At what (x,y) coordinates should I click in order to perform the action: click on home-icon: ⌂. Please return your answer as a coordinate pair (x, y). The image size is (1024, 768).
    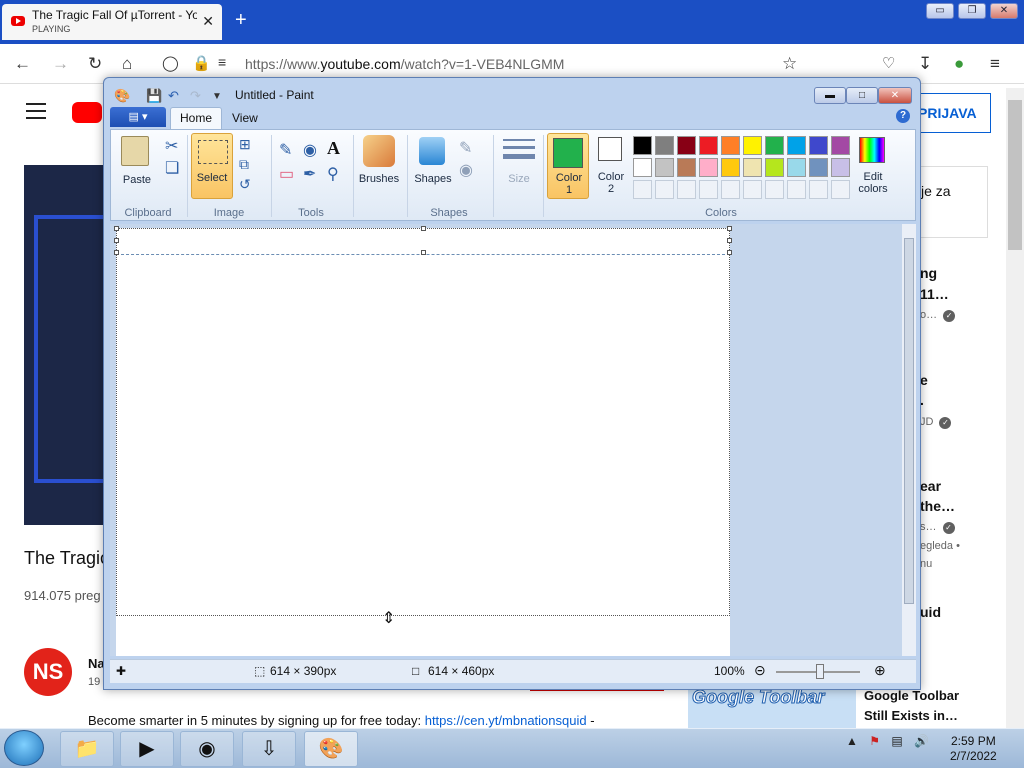
    Looking at the image, I should click on (127, 64).